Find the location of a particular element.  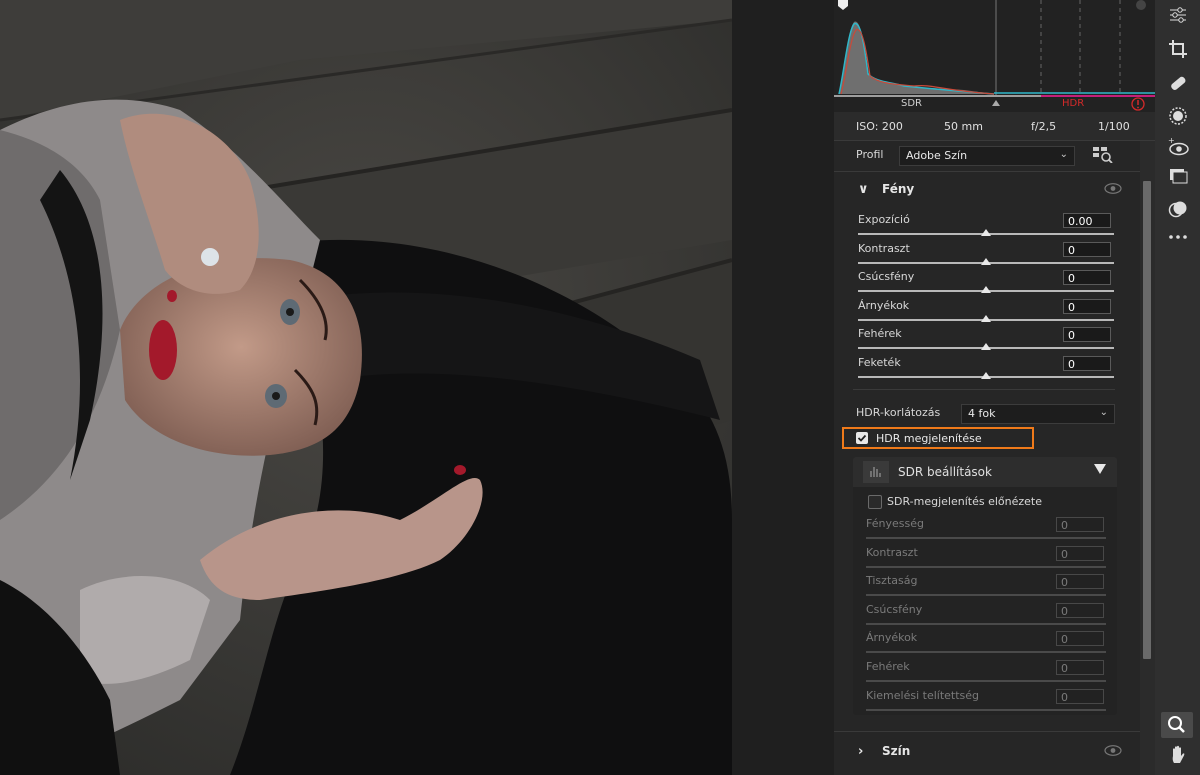

profile-browser-icon is located at coordinates (1103, 154).